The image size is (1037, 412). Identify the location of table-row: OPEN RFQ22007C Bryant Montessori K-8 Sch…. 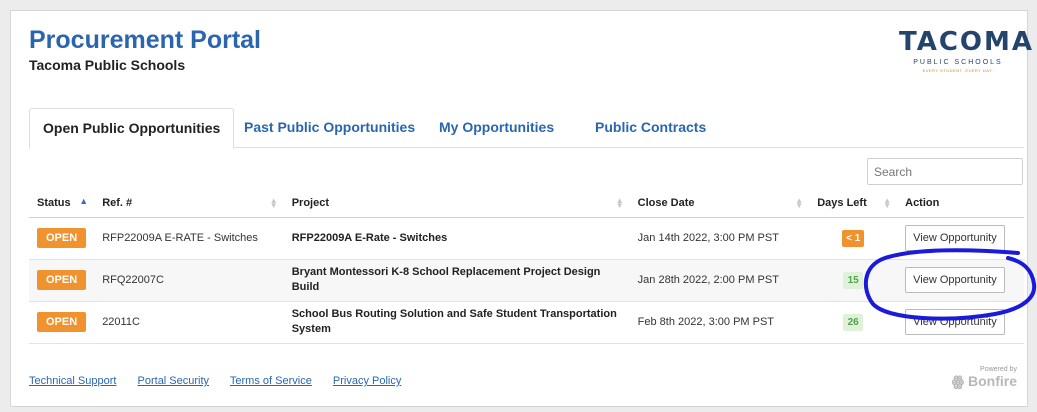
(526, 280).